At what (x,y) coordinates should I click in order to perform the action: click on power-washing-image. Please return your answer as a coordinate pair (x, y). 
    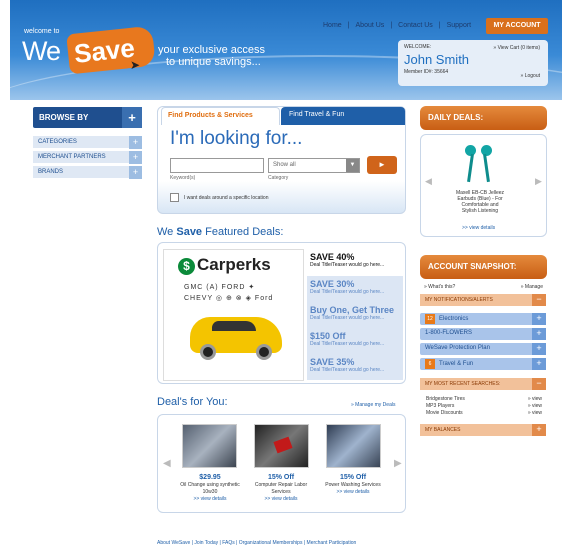
    Looking at the image, I should click on (353, 446).